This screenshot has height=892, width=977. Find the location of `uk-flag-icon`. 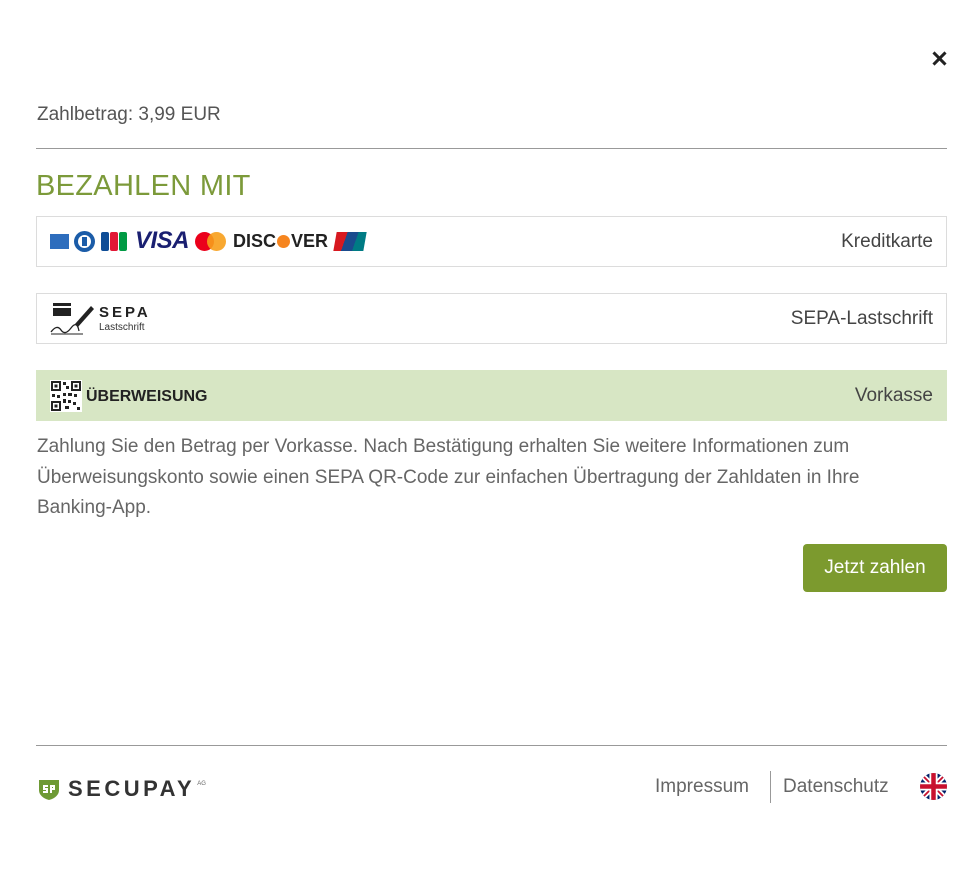

uk-flag-icon is located at coordinates (933, 786).